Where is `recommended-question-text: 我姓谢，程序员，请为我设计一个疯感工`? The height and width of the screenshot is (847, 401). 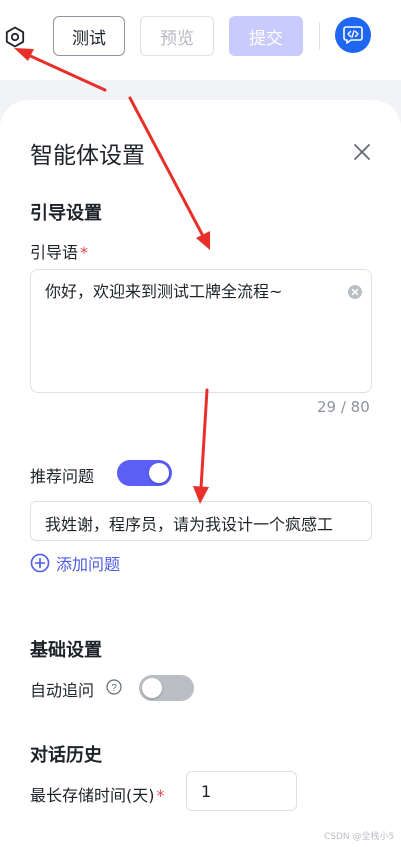
recommended-question-text: 我姓谢，程序员，请为我设计一个疯感工 is located at coordinates (189, 524).